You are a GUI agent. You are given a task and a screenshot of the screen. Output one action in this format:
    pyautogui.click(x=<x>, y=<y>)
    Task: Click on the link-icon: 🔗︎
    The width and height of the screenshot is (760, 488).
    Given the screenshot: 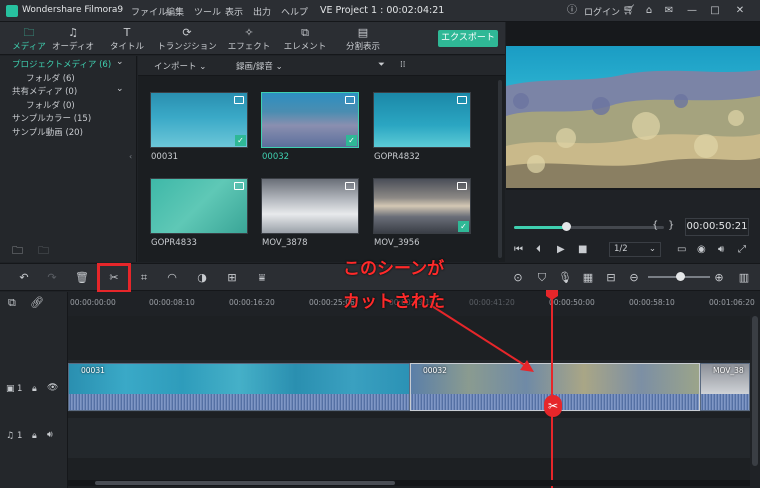 What is the action you would take?
    pyautogui.click(x=37, y=302)
    